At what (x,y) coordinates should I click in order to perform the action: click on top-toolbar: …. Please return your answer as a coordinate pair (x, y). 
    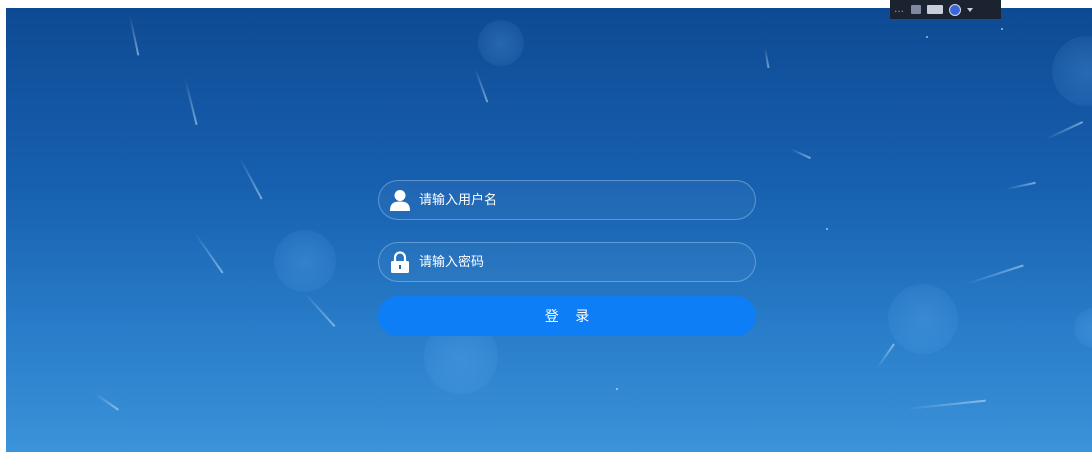
    Looking at the image, I should click on (945, 9).